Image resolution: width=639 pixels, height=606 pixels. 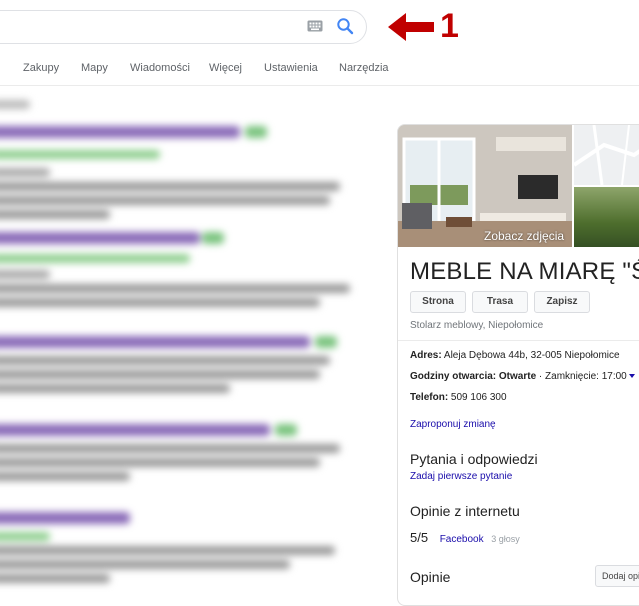 What do you see at coordinates (581, 376) in the screenshot?
I see `hours-close: · Zamknięcie: 17:00` at bounding box center [581, 376].